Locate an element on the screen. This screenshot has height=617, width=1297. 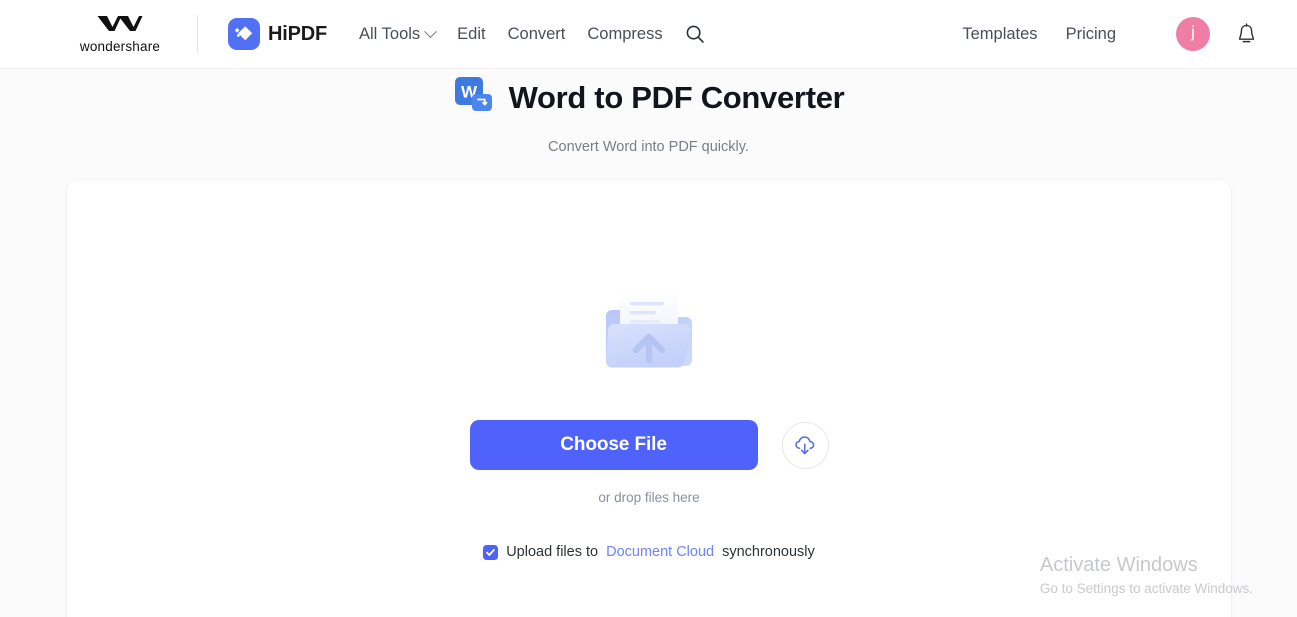
hipdf-logo: HiPDF is located at coordinates (277, 34).